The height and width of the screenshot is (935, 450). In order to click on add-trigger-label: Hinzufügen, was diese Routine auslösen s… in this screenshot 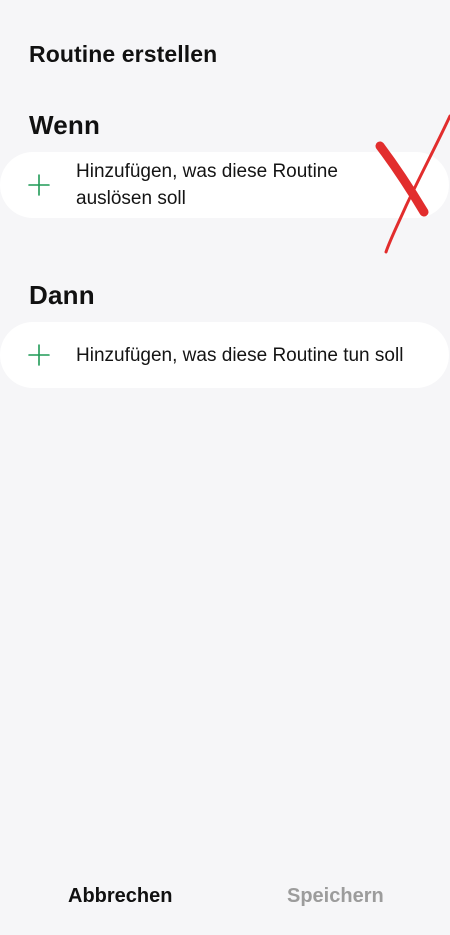, I will do `click(207, 185)`.